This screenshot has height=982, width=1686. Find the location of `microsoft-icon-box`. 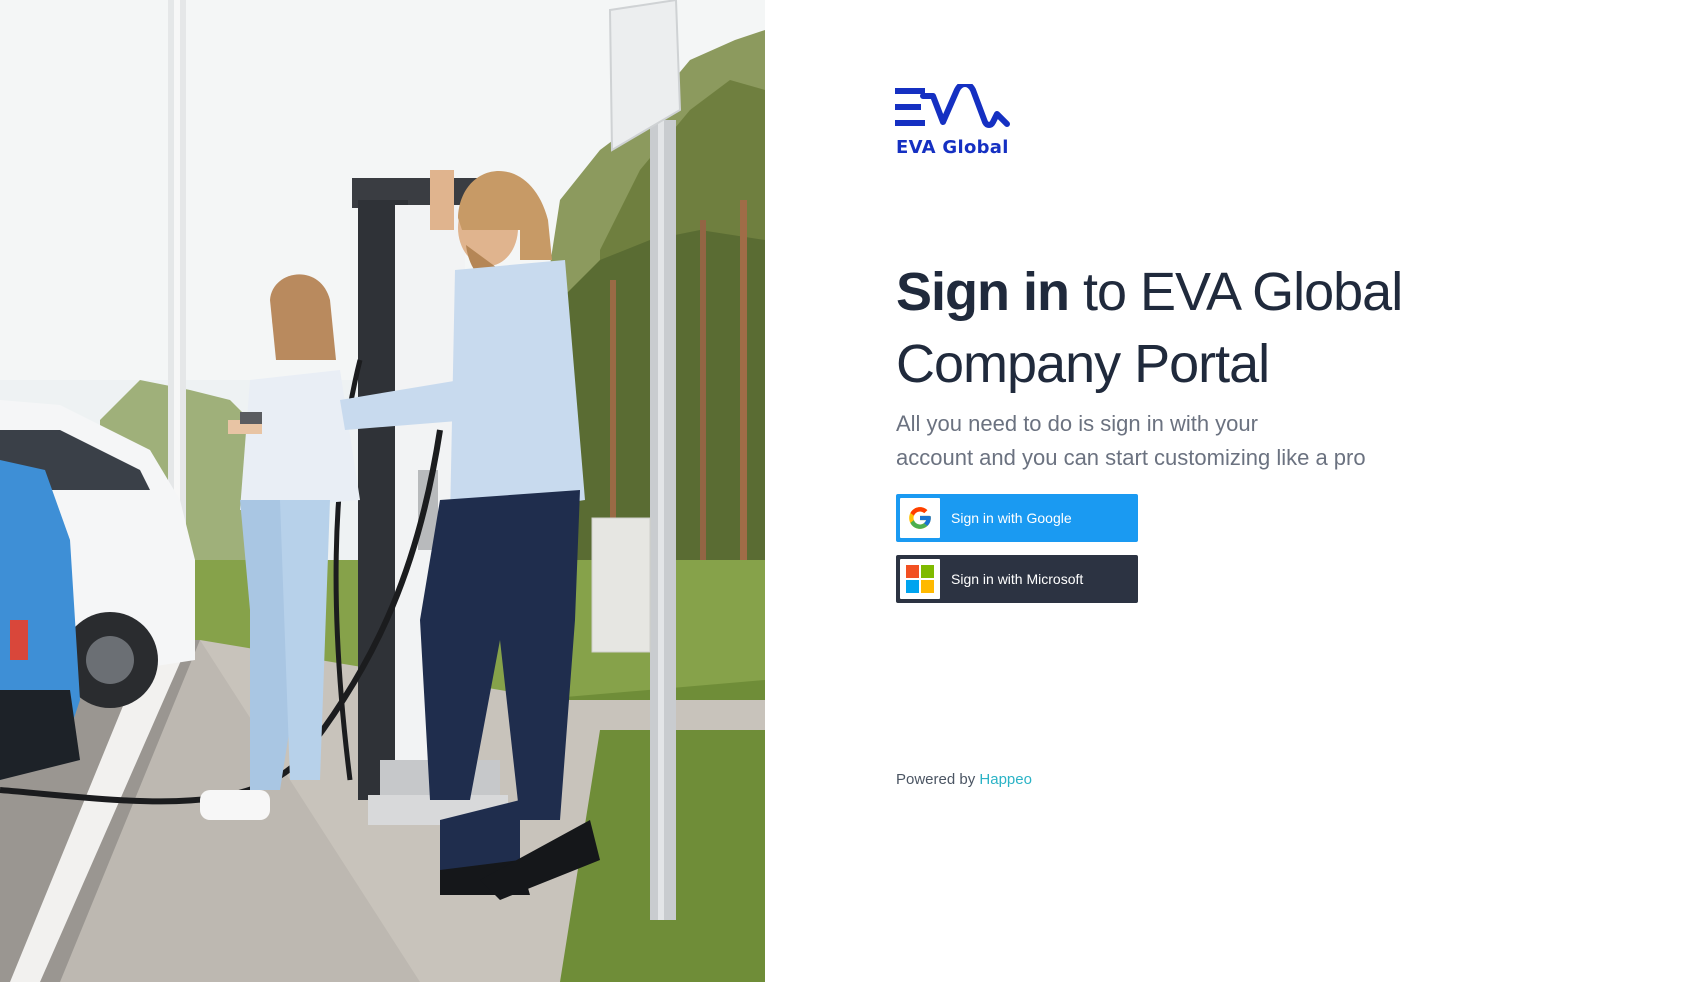

microsoft-icon-box is located at coordinates (920, 579).